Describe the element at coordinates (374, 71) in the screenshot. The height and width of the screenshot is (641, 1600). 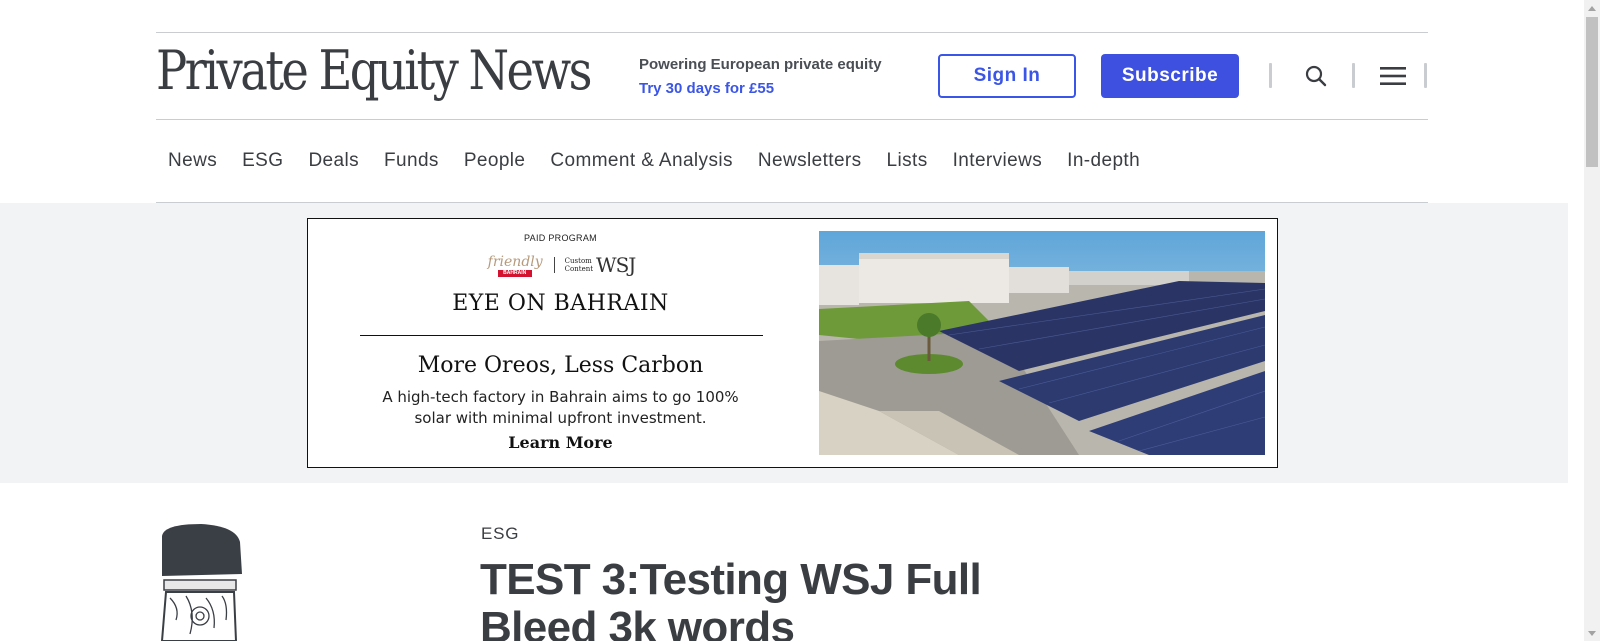
I see `site-logo: Private Equity News` at that location.